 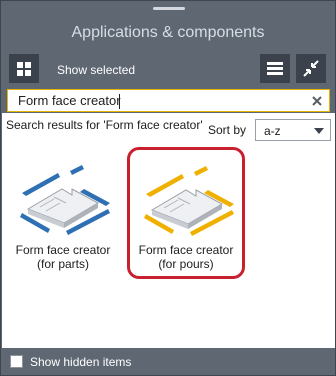 I want to click on card-label-line2: (for parts), so click(x=62, y=264).